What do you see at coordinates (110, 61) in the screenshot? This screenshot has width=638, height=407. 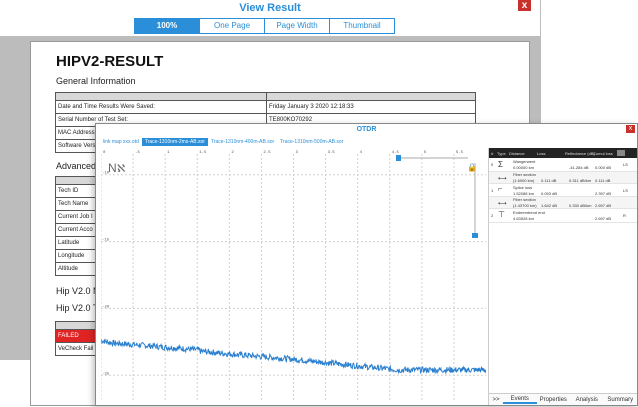 I see `report-title: HIPV2-RESULT` at bounding box center [110, 61].